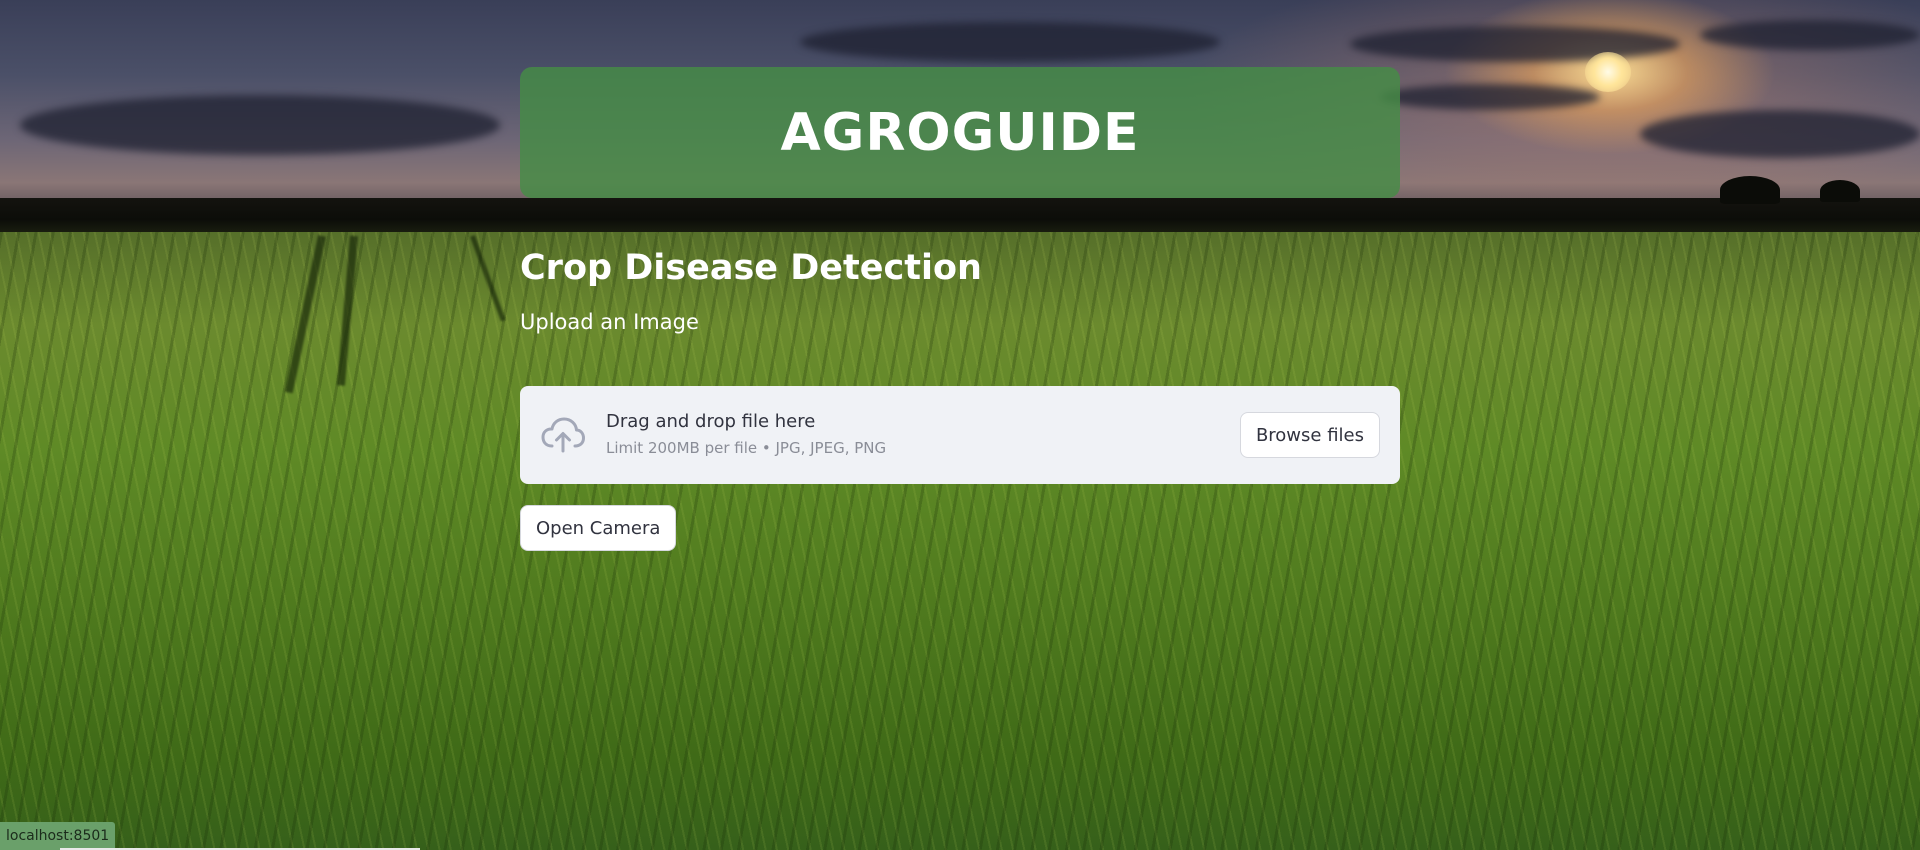 The width and height of the screenshot is (1920, 850). What do you see at coordinates (711, 421) in the screenshot?
I see `dropzone-title: Drag and drop file here` at bounding box center [711, 421].